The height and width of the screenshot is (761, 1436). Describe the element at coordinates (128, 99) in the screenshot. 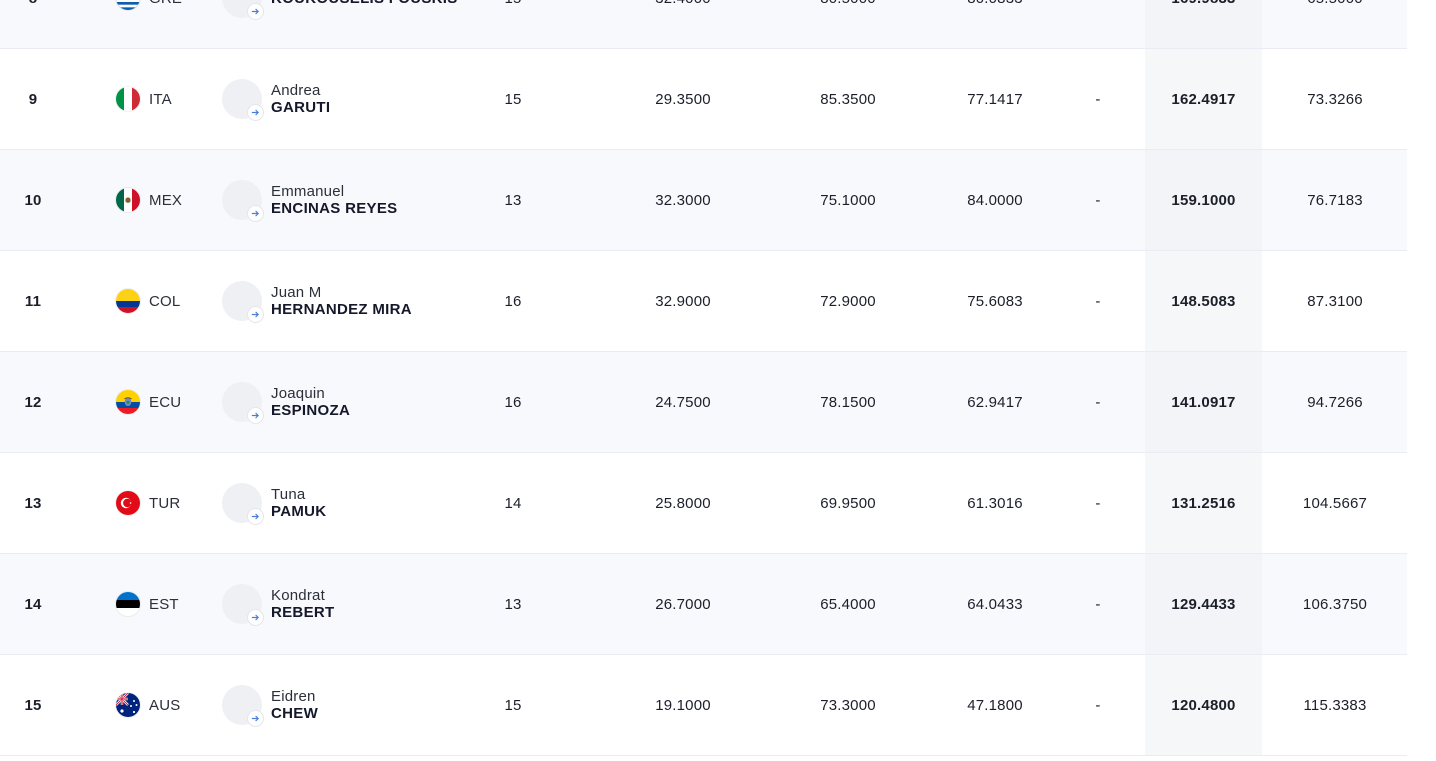

I see `flag-ita-icon` at that location.